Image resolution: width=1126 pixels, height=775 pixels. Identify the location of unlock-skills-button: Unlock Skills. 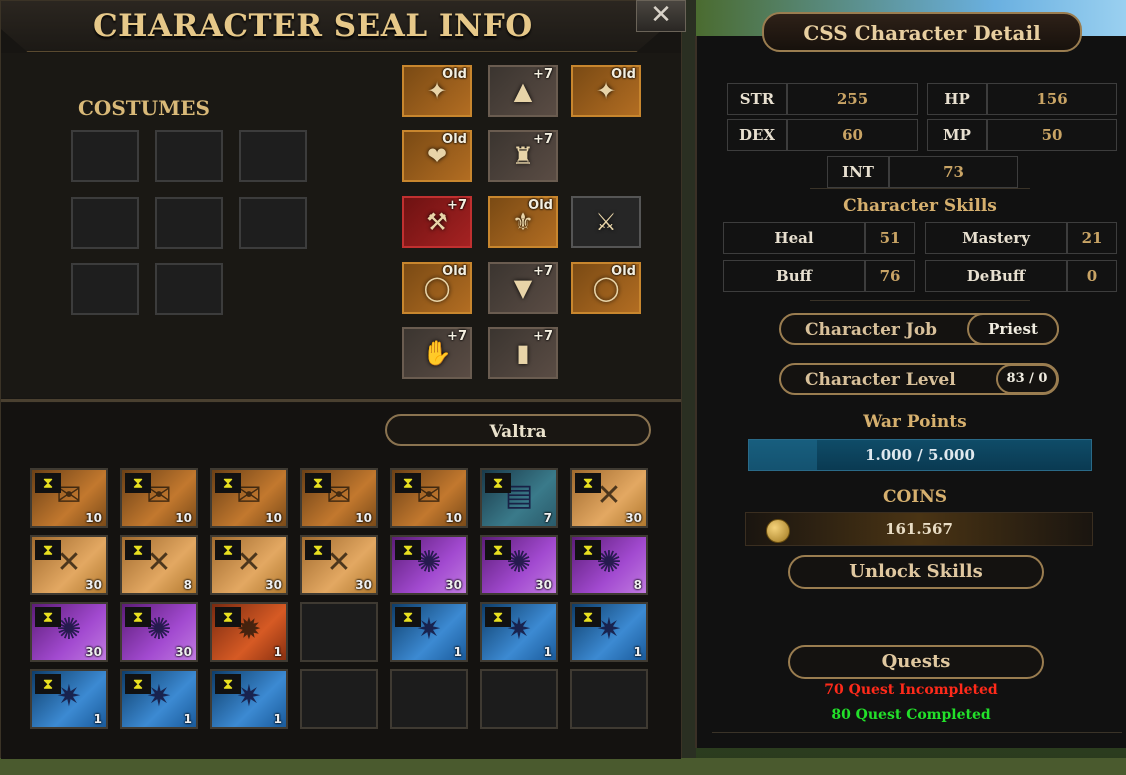
(916, 572).